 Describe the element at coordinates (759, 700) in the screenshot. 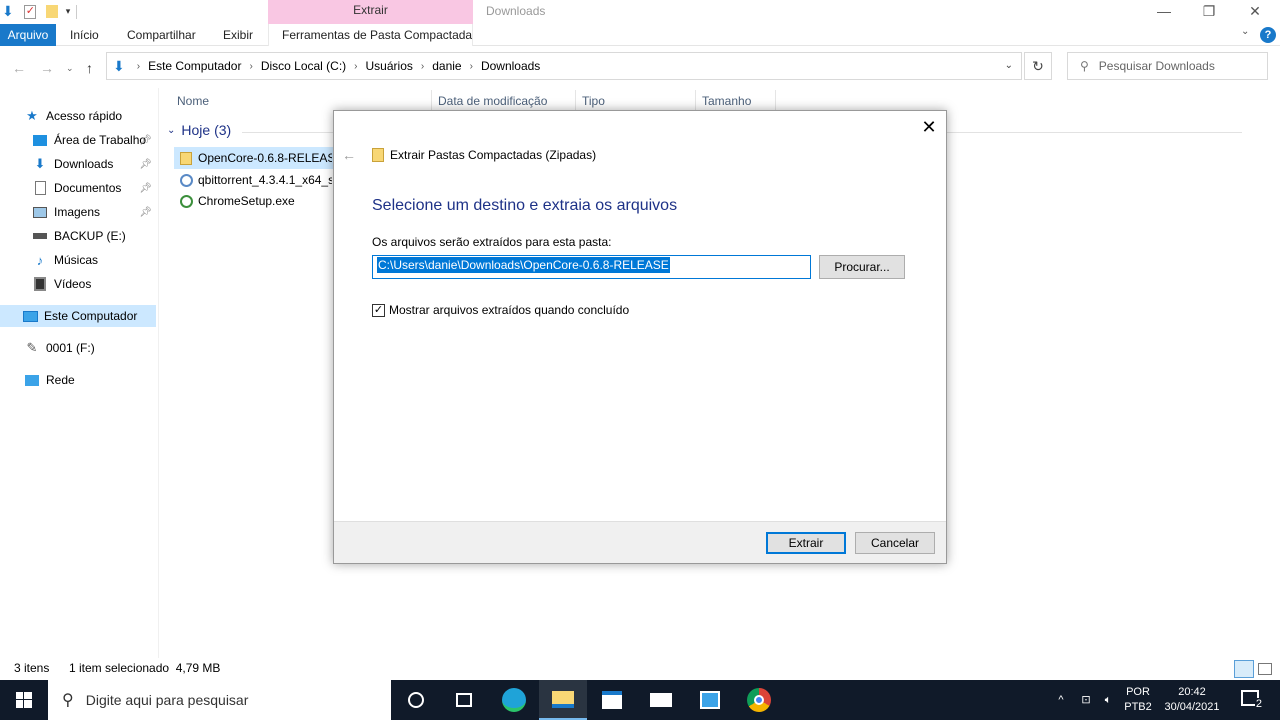

I see `chrome-icon` at that location.